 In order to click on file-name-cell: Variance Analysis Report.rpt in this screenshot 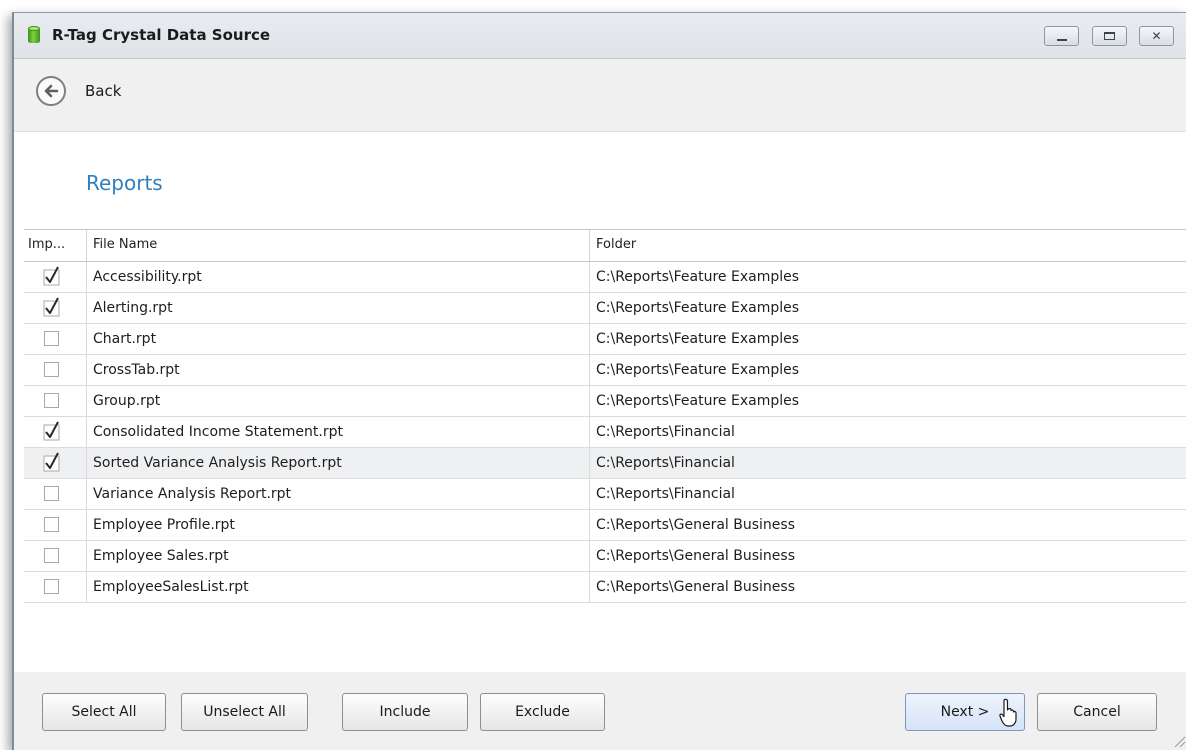, I will do `click(339, 494)`.